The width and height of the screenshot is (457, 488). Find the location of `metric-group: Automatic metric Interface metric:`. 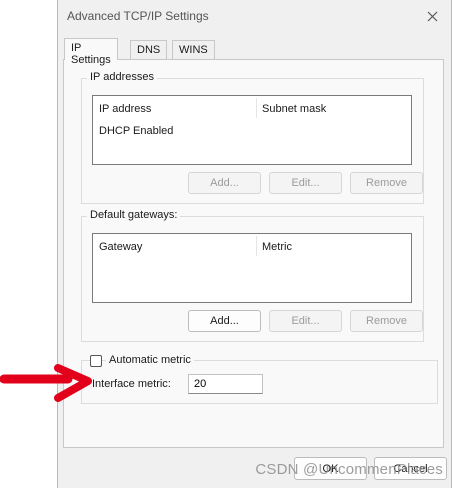

metric-group: Automatic metric Interface metric: is located at coordinates (259, 379).